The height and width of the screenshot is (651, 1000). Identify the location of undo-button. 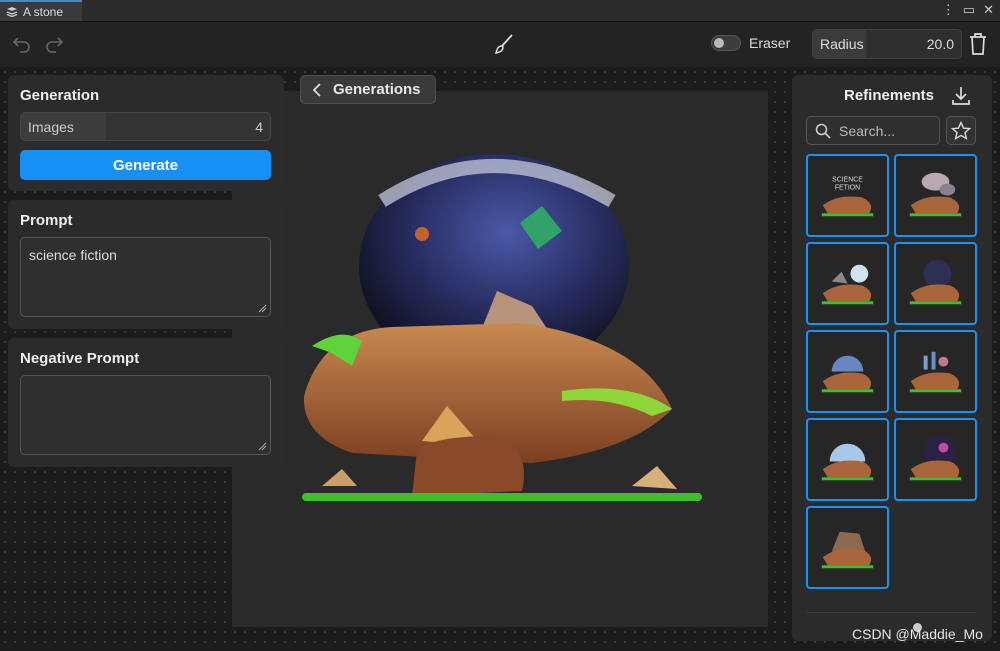
(22, 44).